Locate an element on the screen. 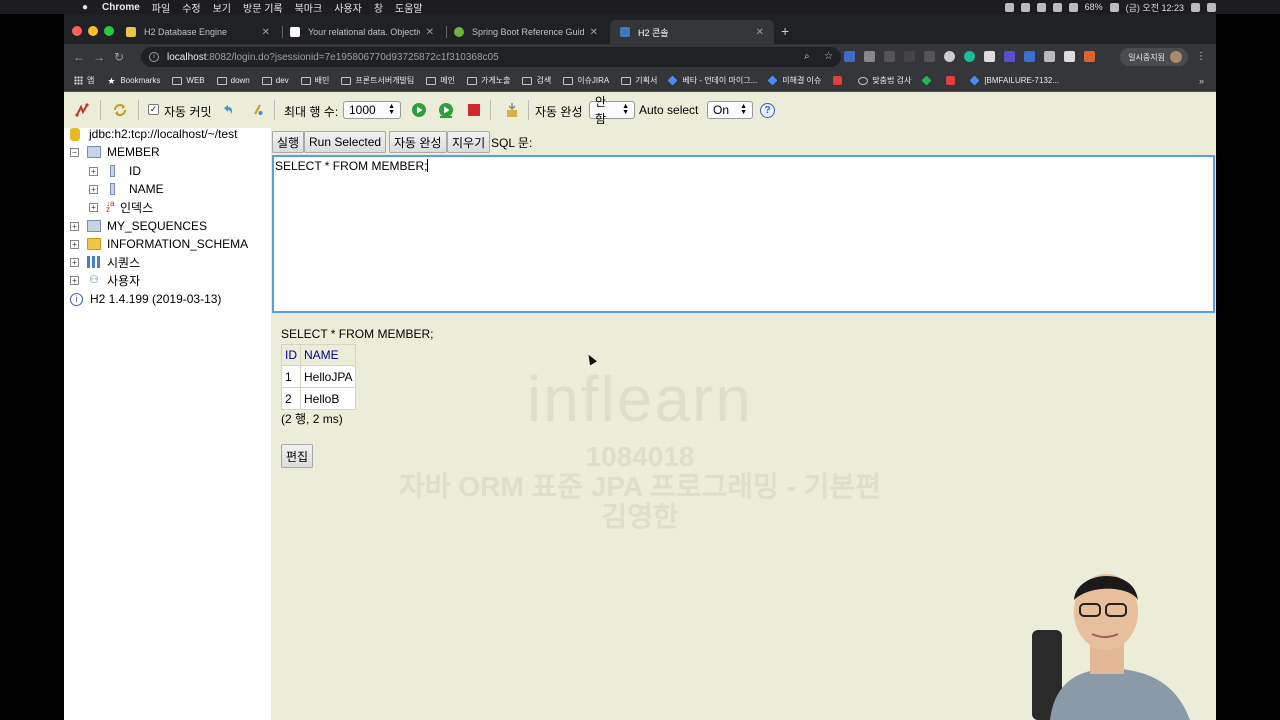 This screenshot has height=720, width=1280. autocommit-checkbox: ✓ is located at coordinates (153, 109).